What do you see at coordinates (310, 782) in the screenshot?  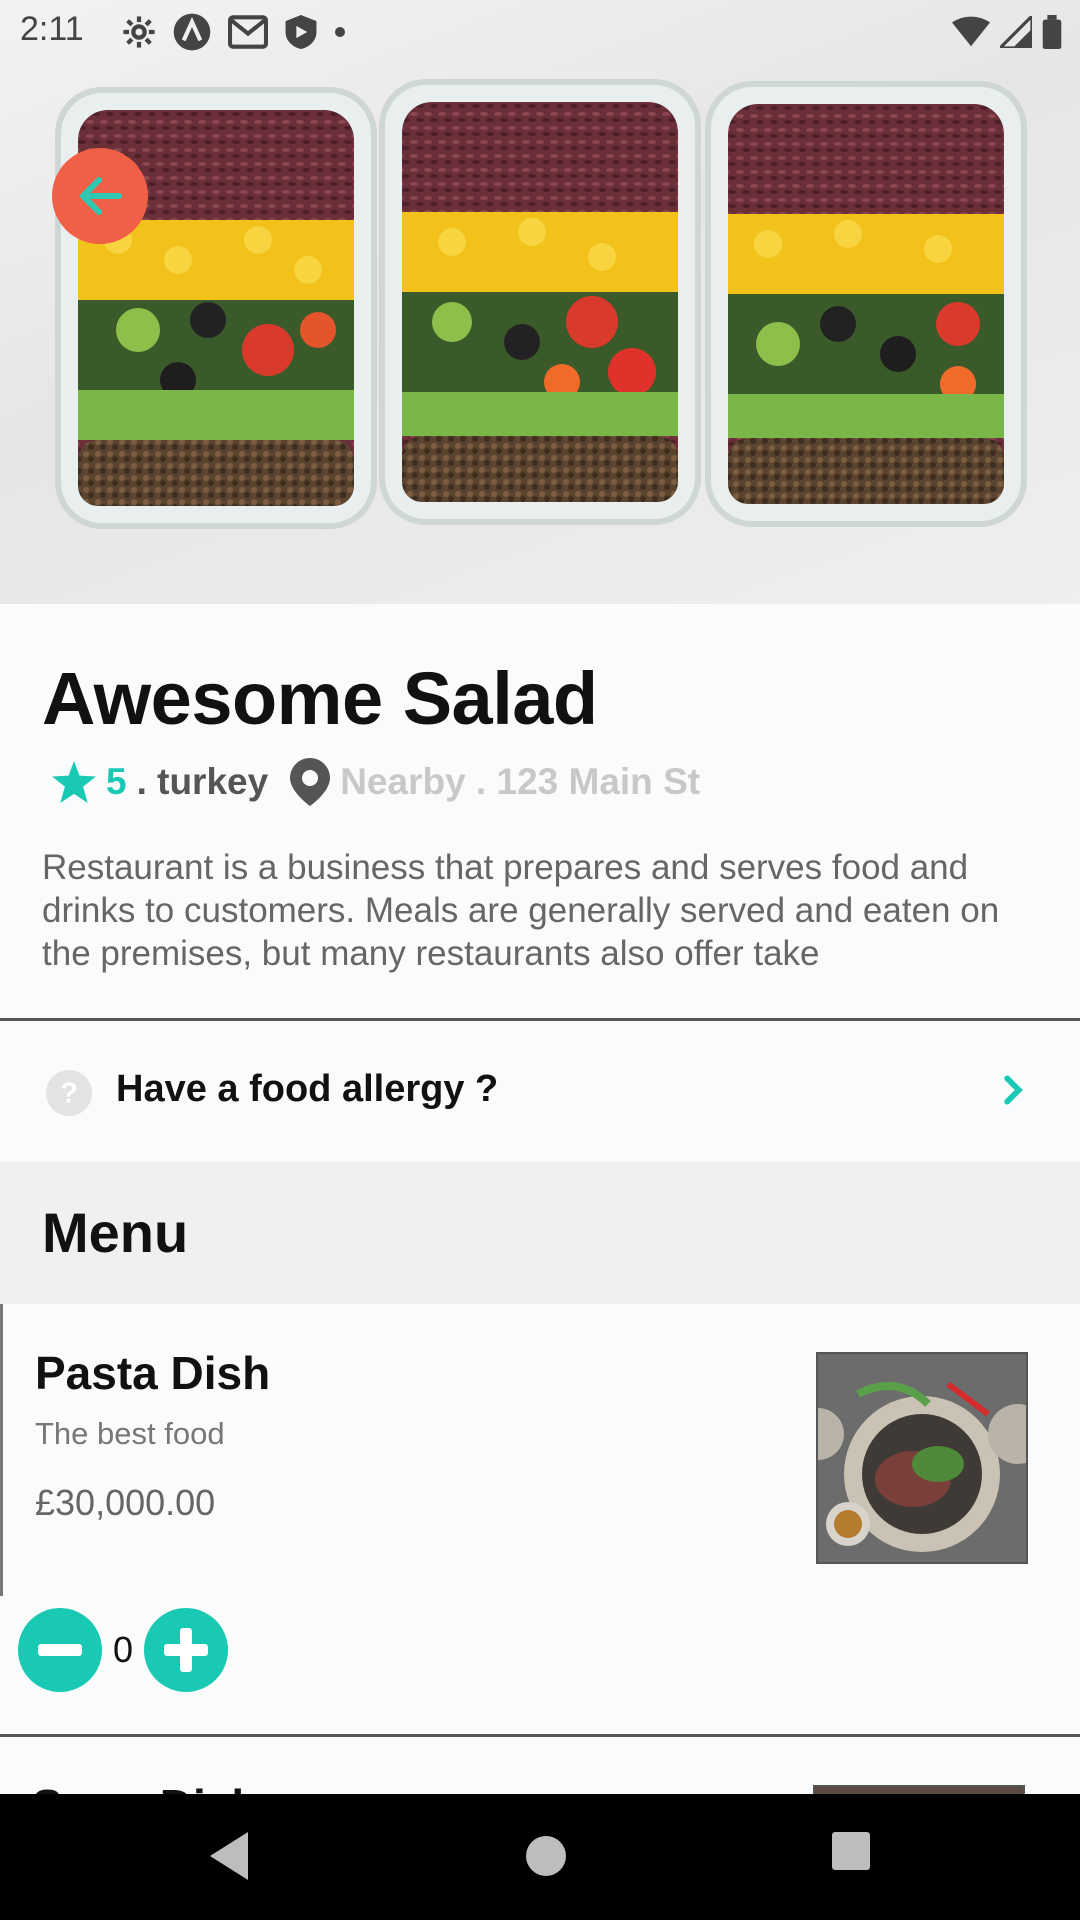 I see `location-pin-icon` at bounding box center [310, 782].